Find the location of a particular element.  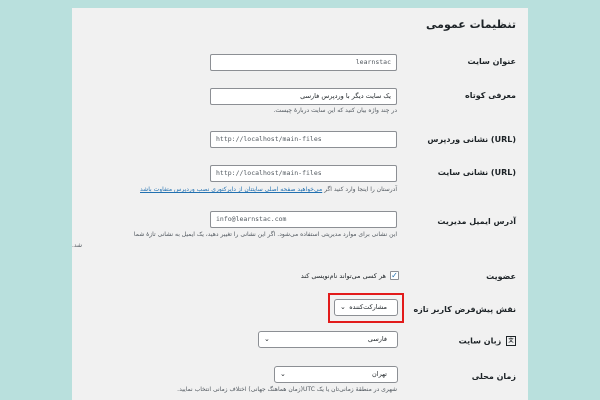

admin-email-value: info@learnstac.com is located at coordinates (251, 219).